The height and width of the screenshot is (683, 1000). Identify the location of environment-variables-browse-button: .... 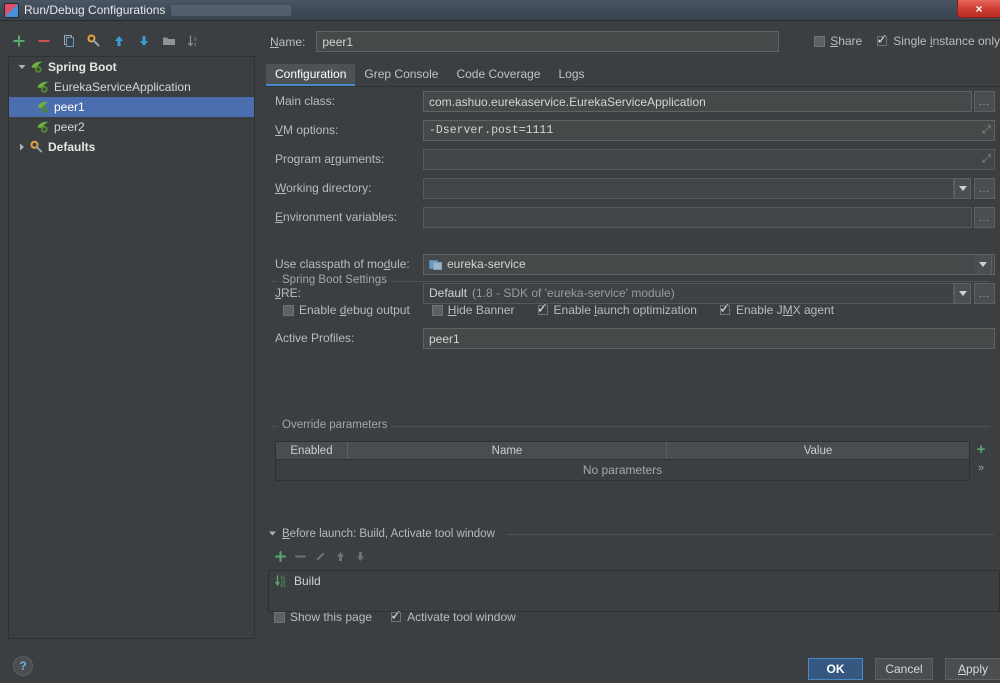
(984, 217).